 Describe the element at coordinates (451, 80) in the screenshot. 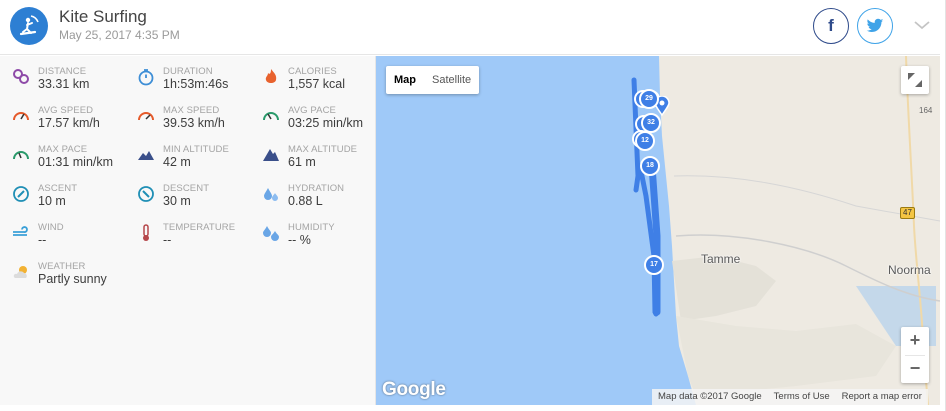

I see `map-type-satellite-button: Satellite` at that location.